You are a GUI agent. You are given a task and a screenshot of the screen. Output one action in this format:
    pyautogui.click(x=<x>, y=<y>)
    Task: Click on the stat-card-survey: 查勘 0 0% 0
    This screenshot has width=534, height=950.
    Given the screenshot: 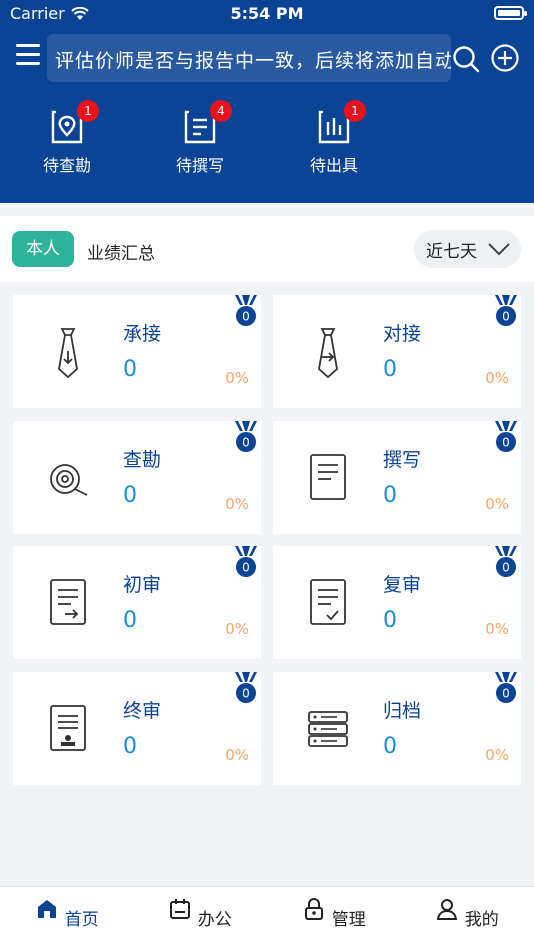 What is the action you would take?
    pyautogui.click(x=137, y=477)
    